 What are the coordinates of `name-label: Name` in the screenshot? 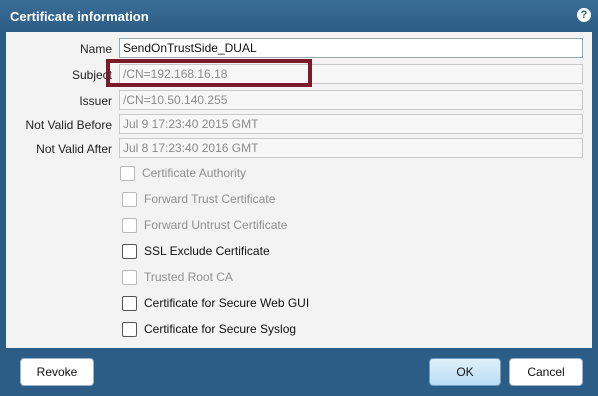 It's located at (95, 49).